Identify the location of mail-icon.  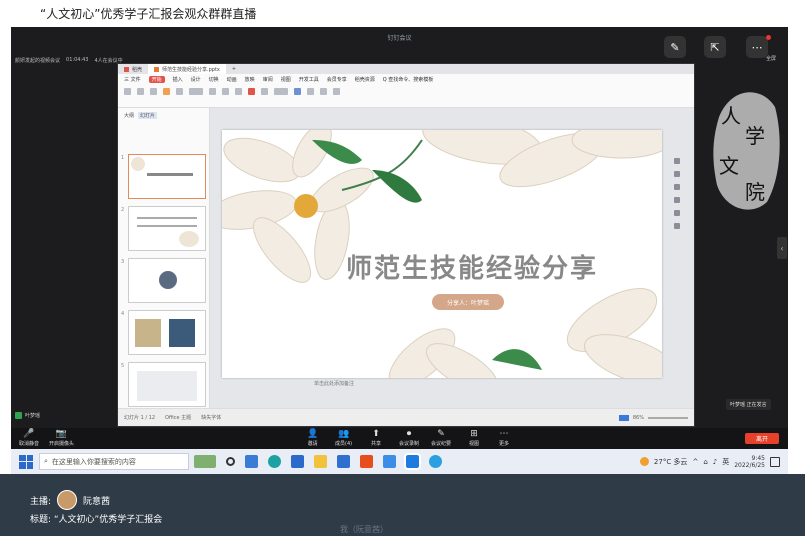
(343, 461).